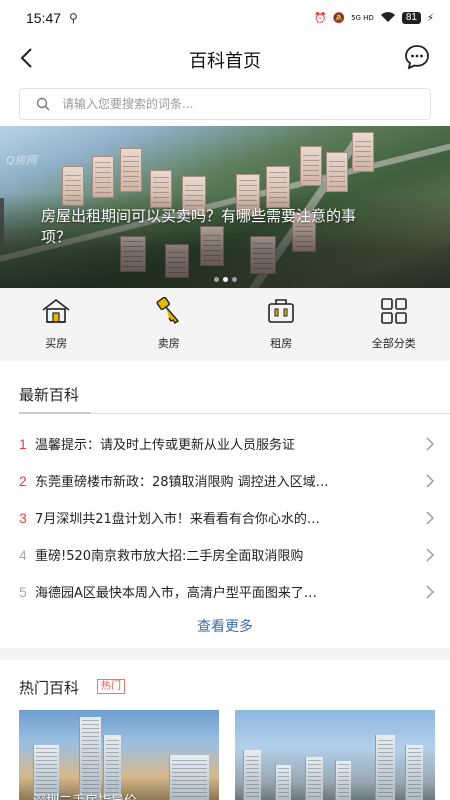 Image resolution: width=450 pixels, height=800 pixels. What do you see at coordinates (225, 18) in the screenshot?
I see `status-bar: 15:47 ⚲ ⏰ 🔕 5G HD 81 ⚡` at bounding box center [225, 18].